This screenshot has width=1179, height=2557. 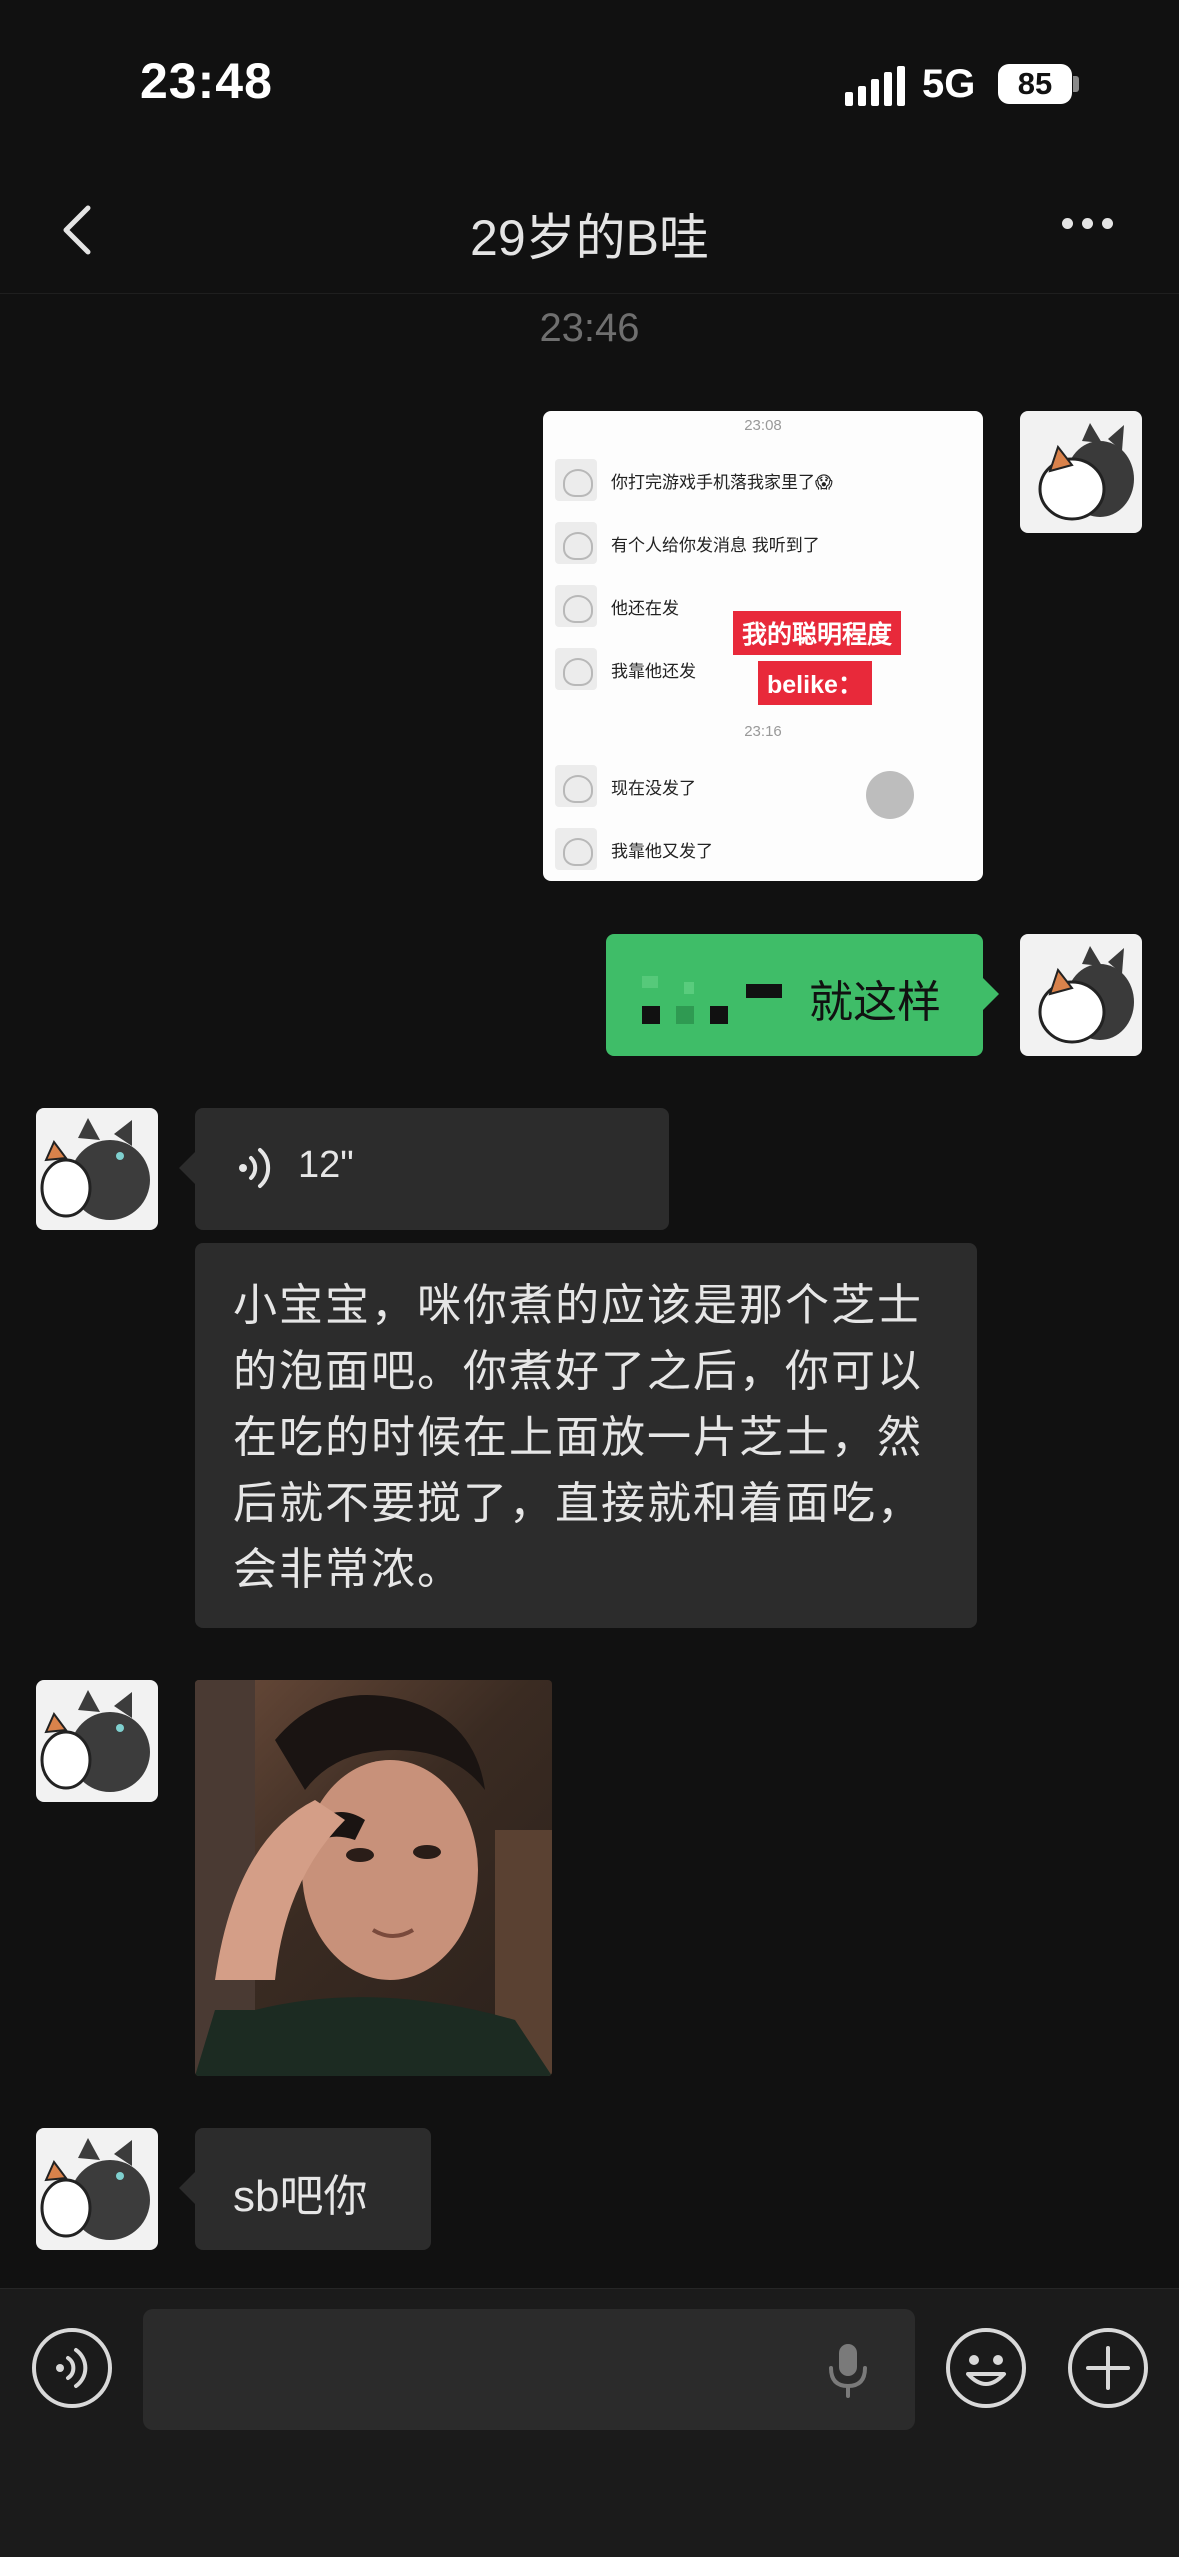 What do you see at coordinates (1108, 2368) in the screenshot?
I see `plus-icon` at bounding box center [1108, 2368].